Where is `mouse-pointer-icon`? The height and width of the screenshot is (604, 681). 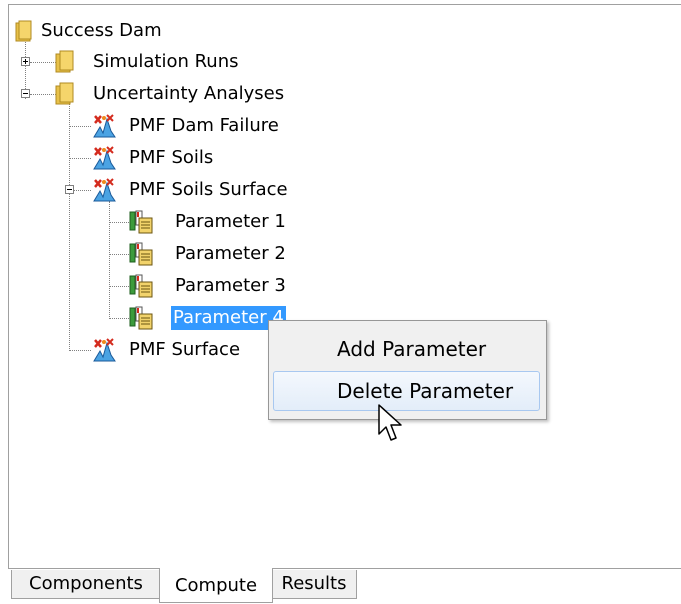 mouse-pointer-icon is located at coordinates (390, 422).